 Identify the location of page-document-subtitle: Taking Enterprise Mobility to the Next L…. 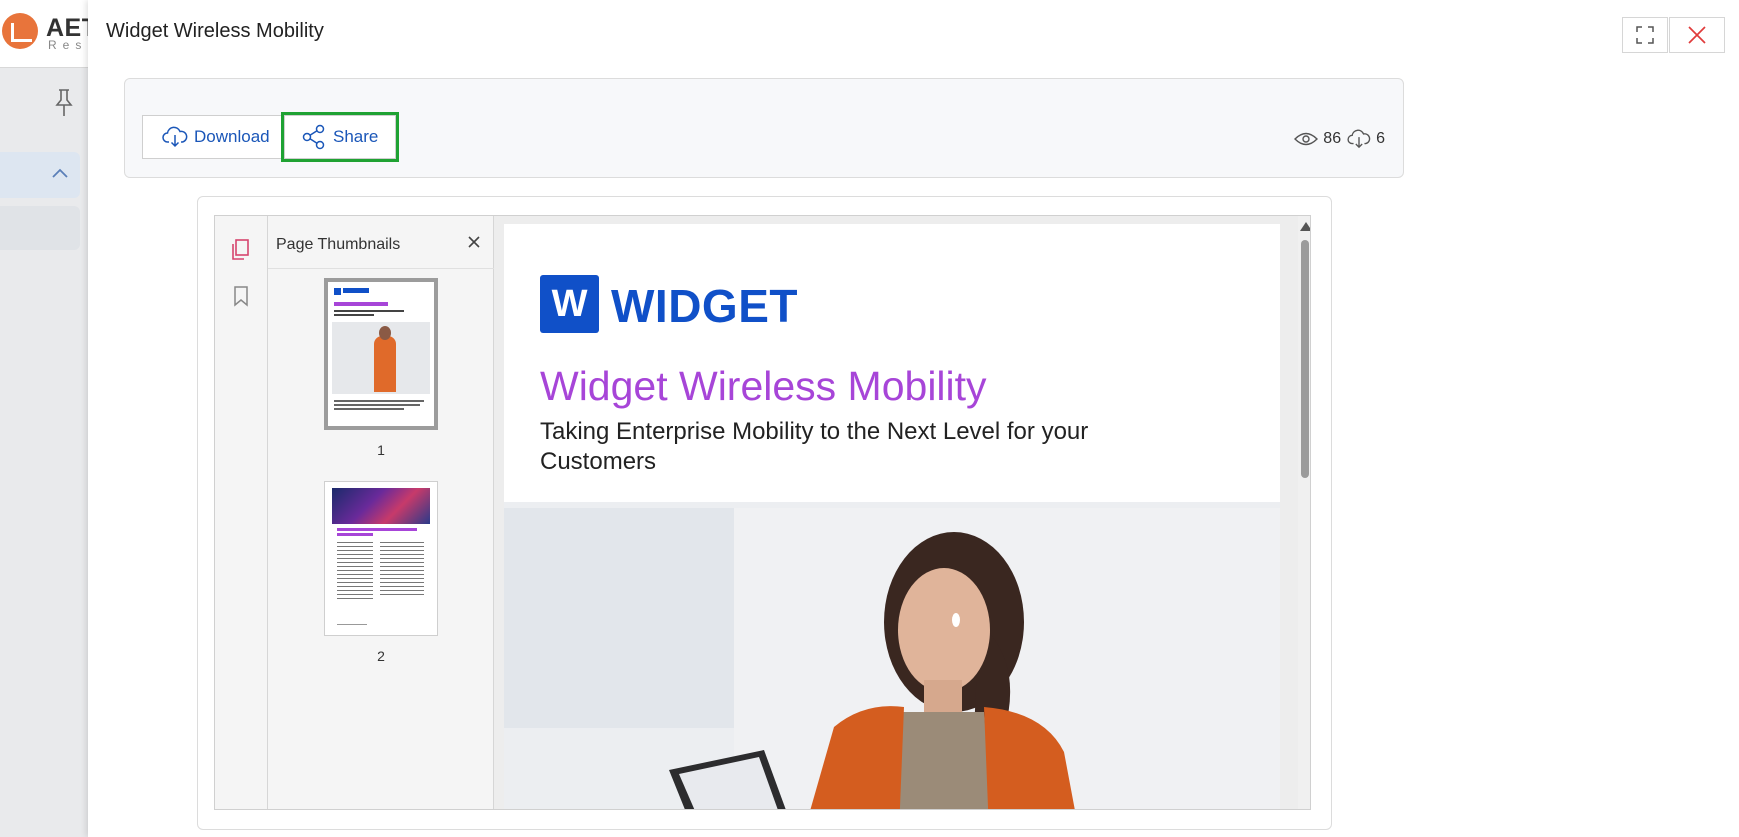
(814, 446).